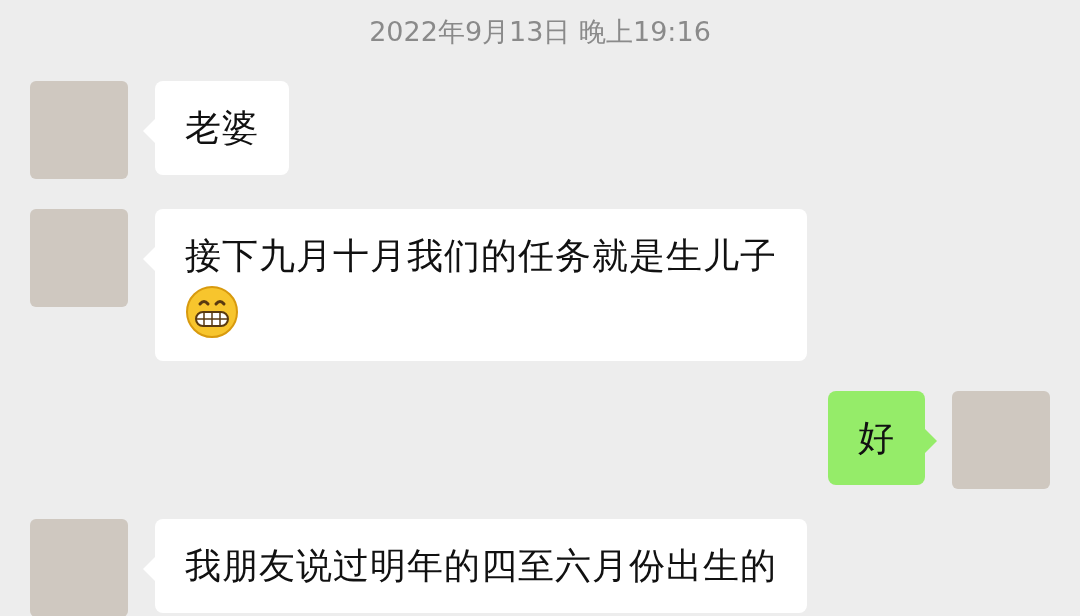  Describe the element at coordinates (481, 255) in the screenshot. I see `message-text: 接下九月十月我们的任务就是生儿子` at that location.